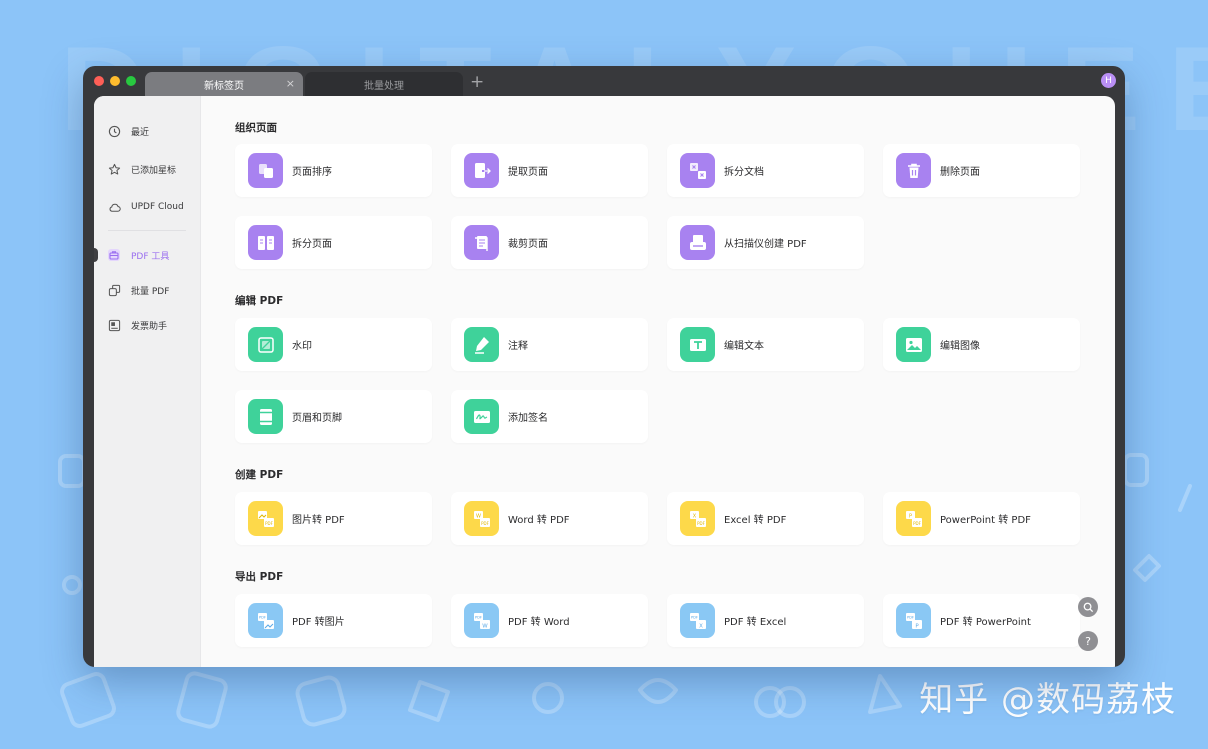  Describe the element at coordinates (518, 346) in the screenshot. I see `tool-card-label: 注释` at that location.